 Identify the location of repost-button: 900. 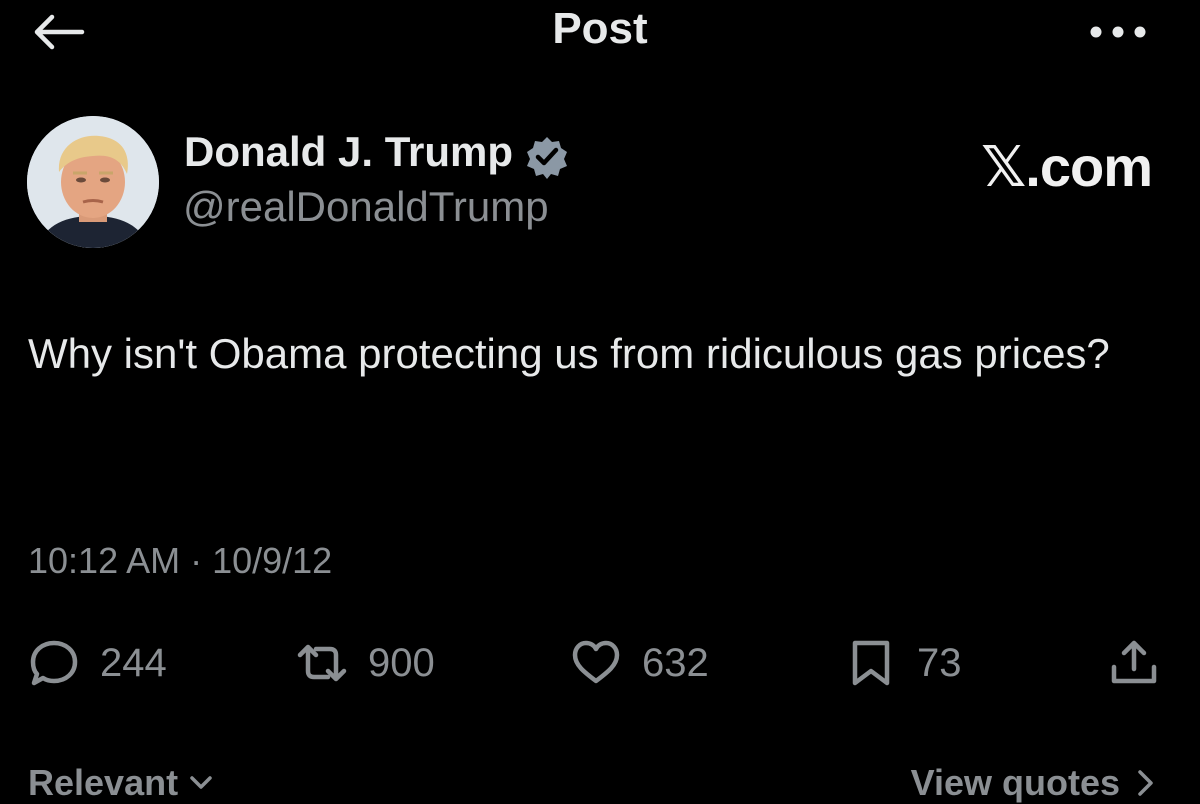
(365, 663).